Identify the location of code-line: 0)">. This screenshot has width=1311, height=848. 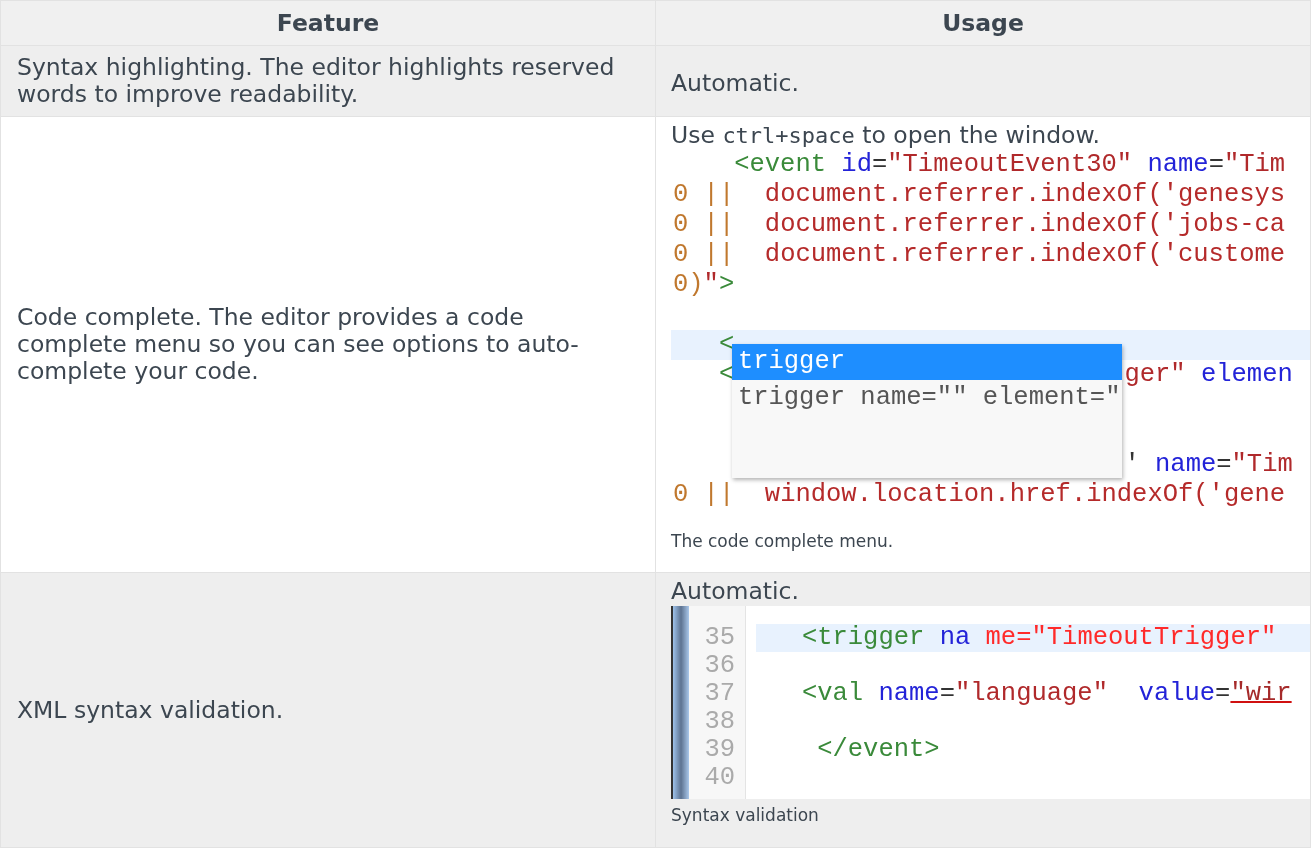
(704, 285).